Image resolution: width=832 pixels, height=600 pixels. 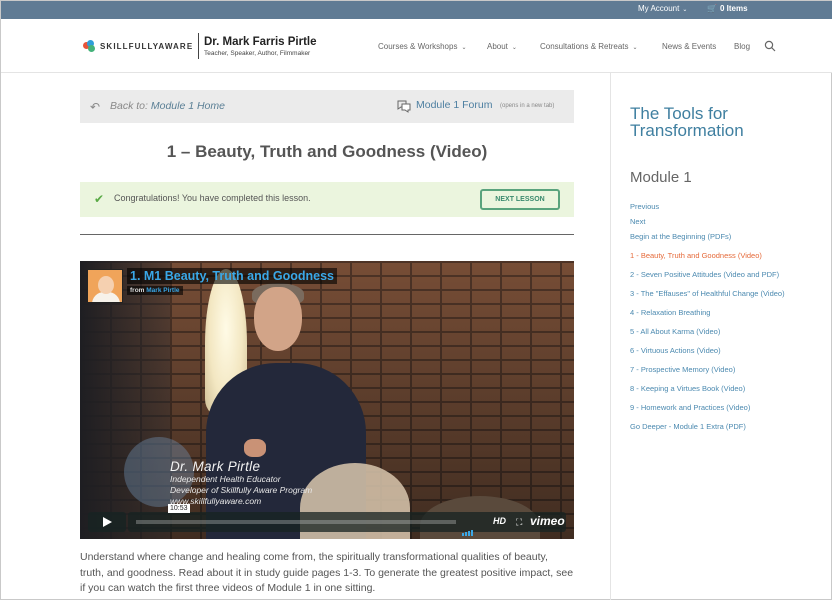 What do you see at coordinates (147, 46) in the screenshot?
I see `logo-text: SKILLFULLYAWARE` at bounding box center [147, 46].